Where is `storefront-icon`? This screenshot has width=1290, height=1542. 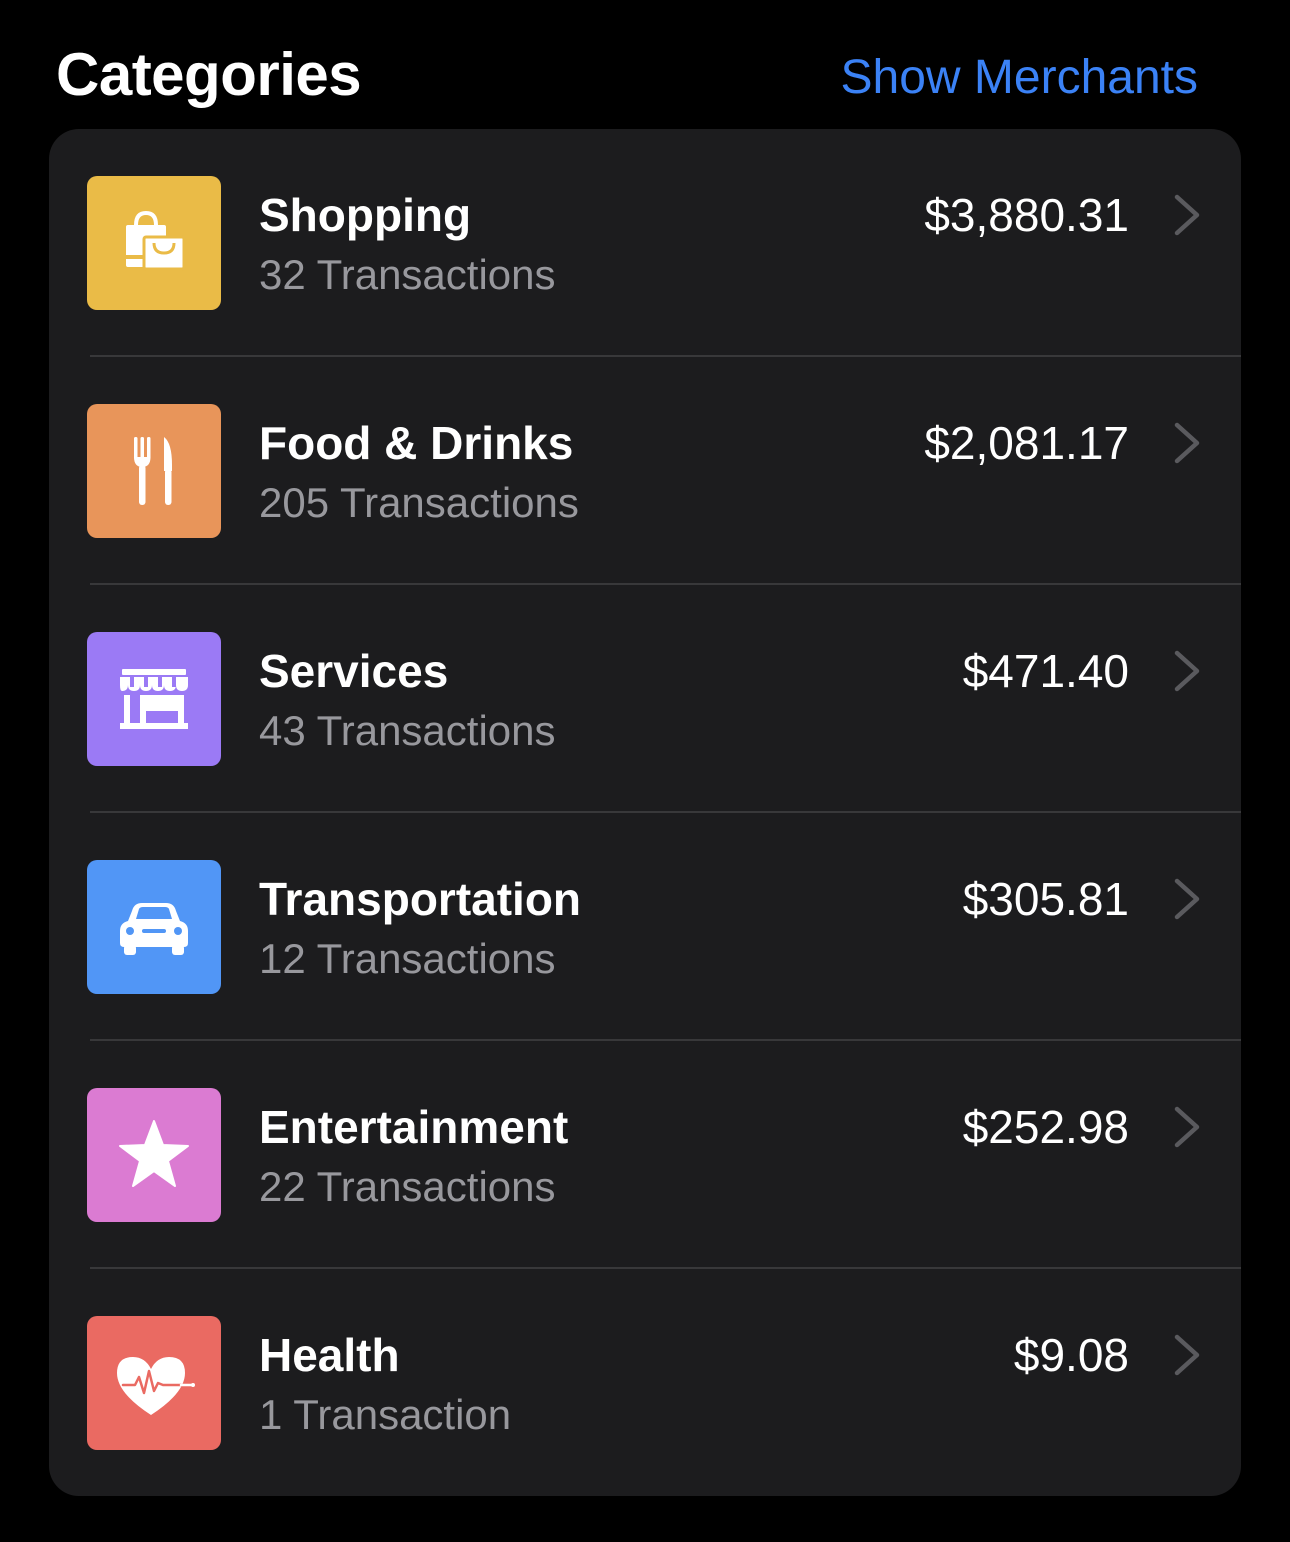 storefront-icon is located at coordinates (154, 699).